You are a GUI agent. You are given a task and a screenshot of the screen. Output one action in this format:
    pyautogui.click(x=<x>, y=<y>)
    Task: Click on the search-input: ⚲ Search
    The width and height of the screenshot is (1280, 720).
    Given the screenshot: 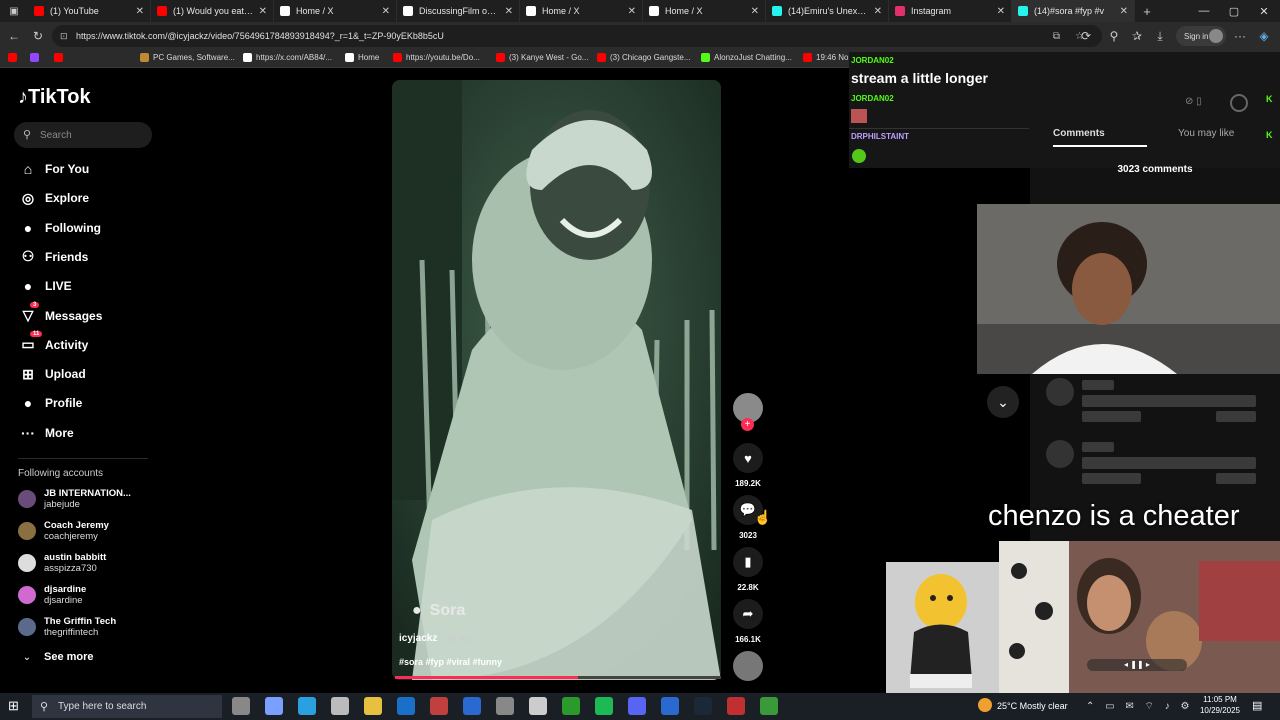 What is the action you would take?
    pyautogui.click(x=83, y=135)
    